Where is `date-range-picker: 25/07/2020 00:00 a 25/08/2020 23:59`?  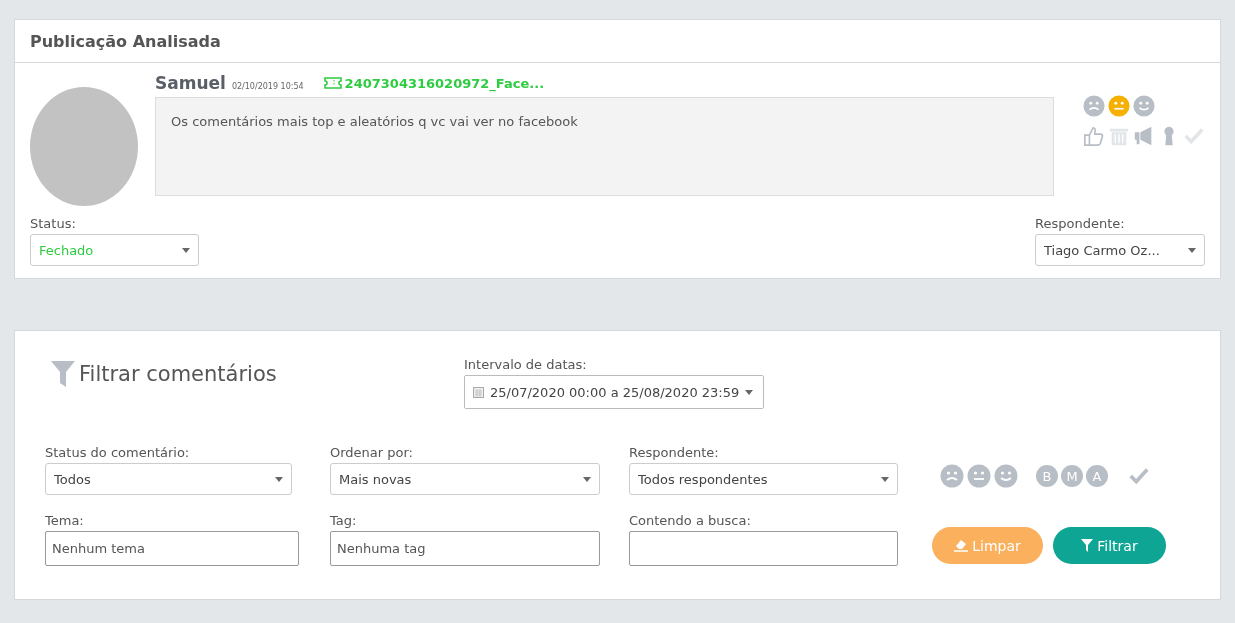 date-range-picker: 25/07/2020 00:00 a 25/08/2020 23:59 is located at coordinates (614, 392).